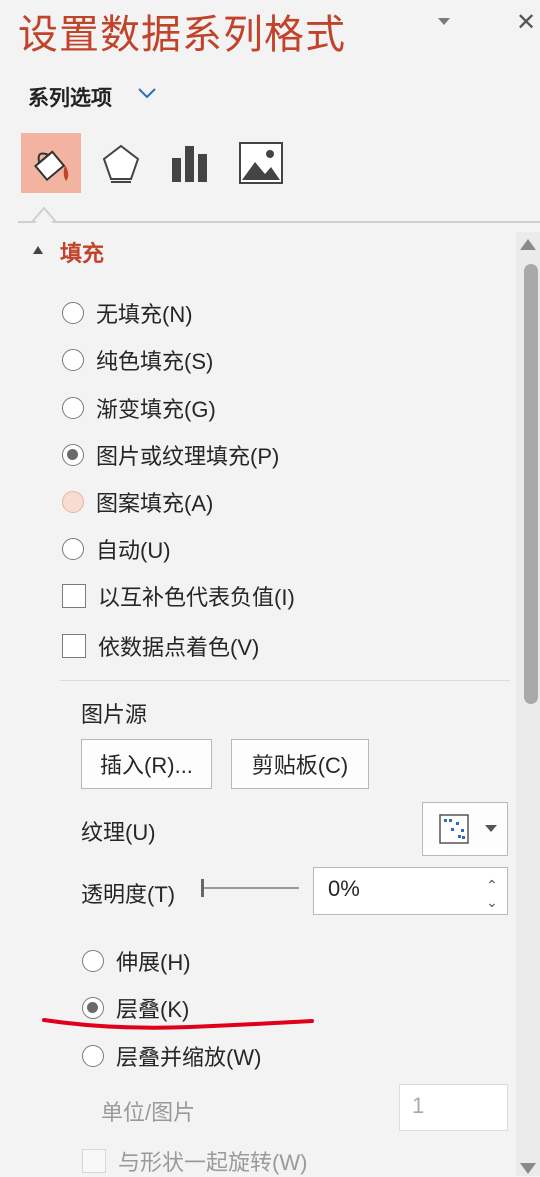 The width and height of the screenshot is (540, 1177). Describe the element at coordinates (51, 166) in the screenshot. I see `fill-bucket-icon` at that location.